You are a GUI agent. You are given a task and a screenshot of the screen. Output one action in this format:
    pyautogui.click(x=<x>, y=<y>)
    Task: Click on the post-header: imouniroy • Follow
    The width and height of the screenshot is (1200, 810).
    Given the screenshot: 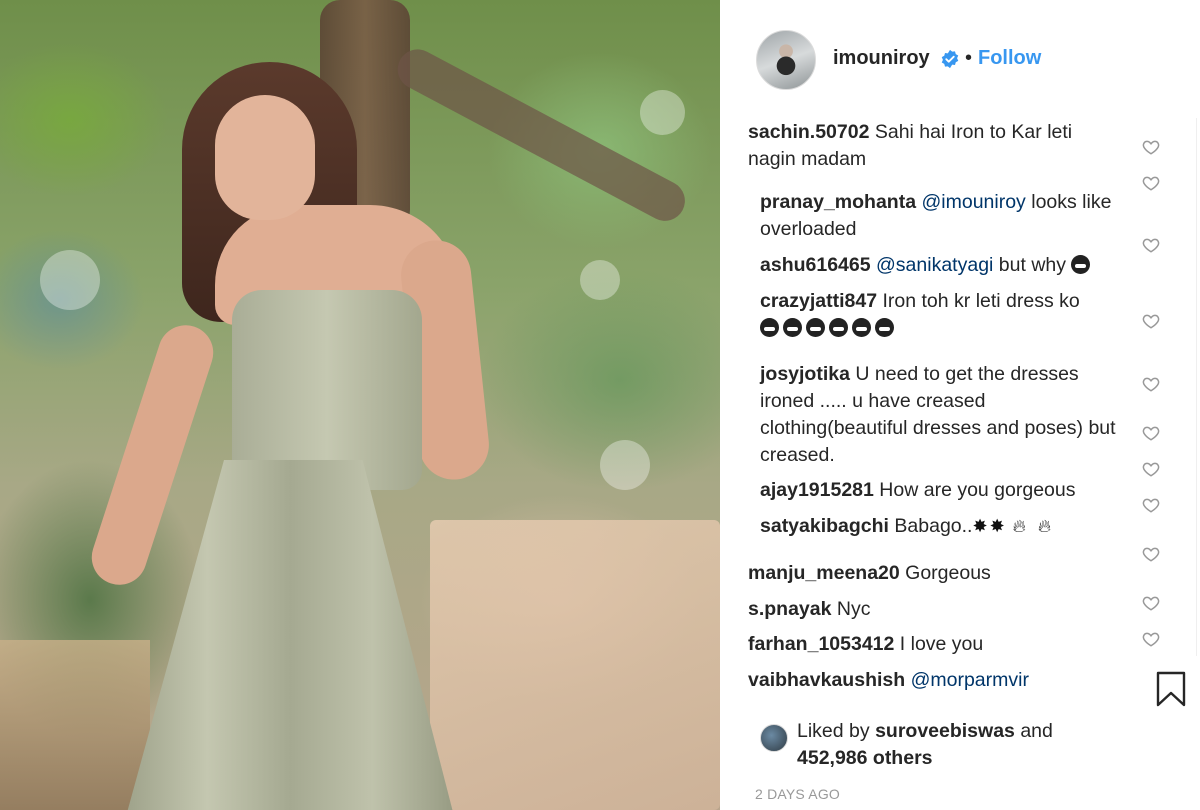 What is the action you would take?
    pyautogui.click(x=960, y=59)
    